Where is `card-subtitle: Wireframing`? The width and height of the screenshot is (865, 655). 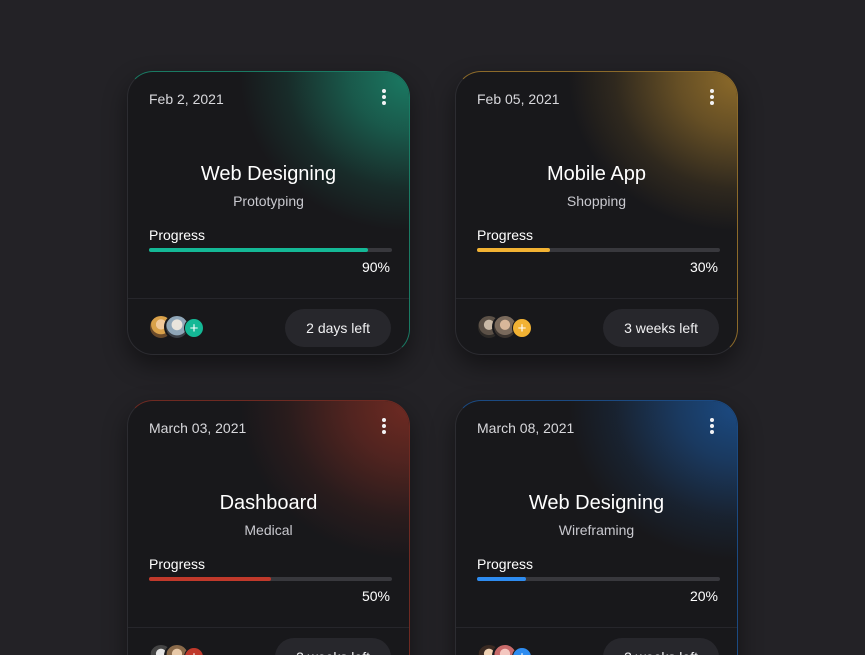 card-subtitle: Wireframing is located at coordinates (596, 530).